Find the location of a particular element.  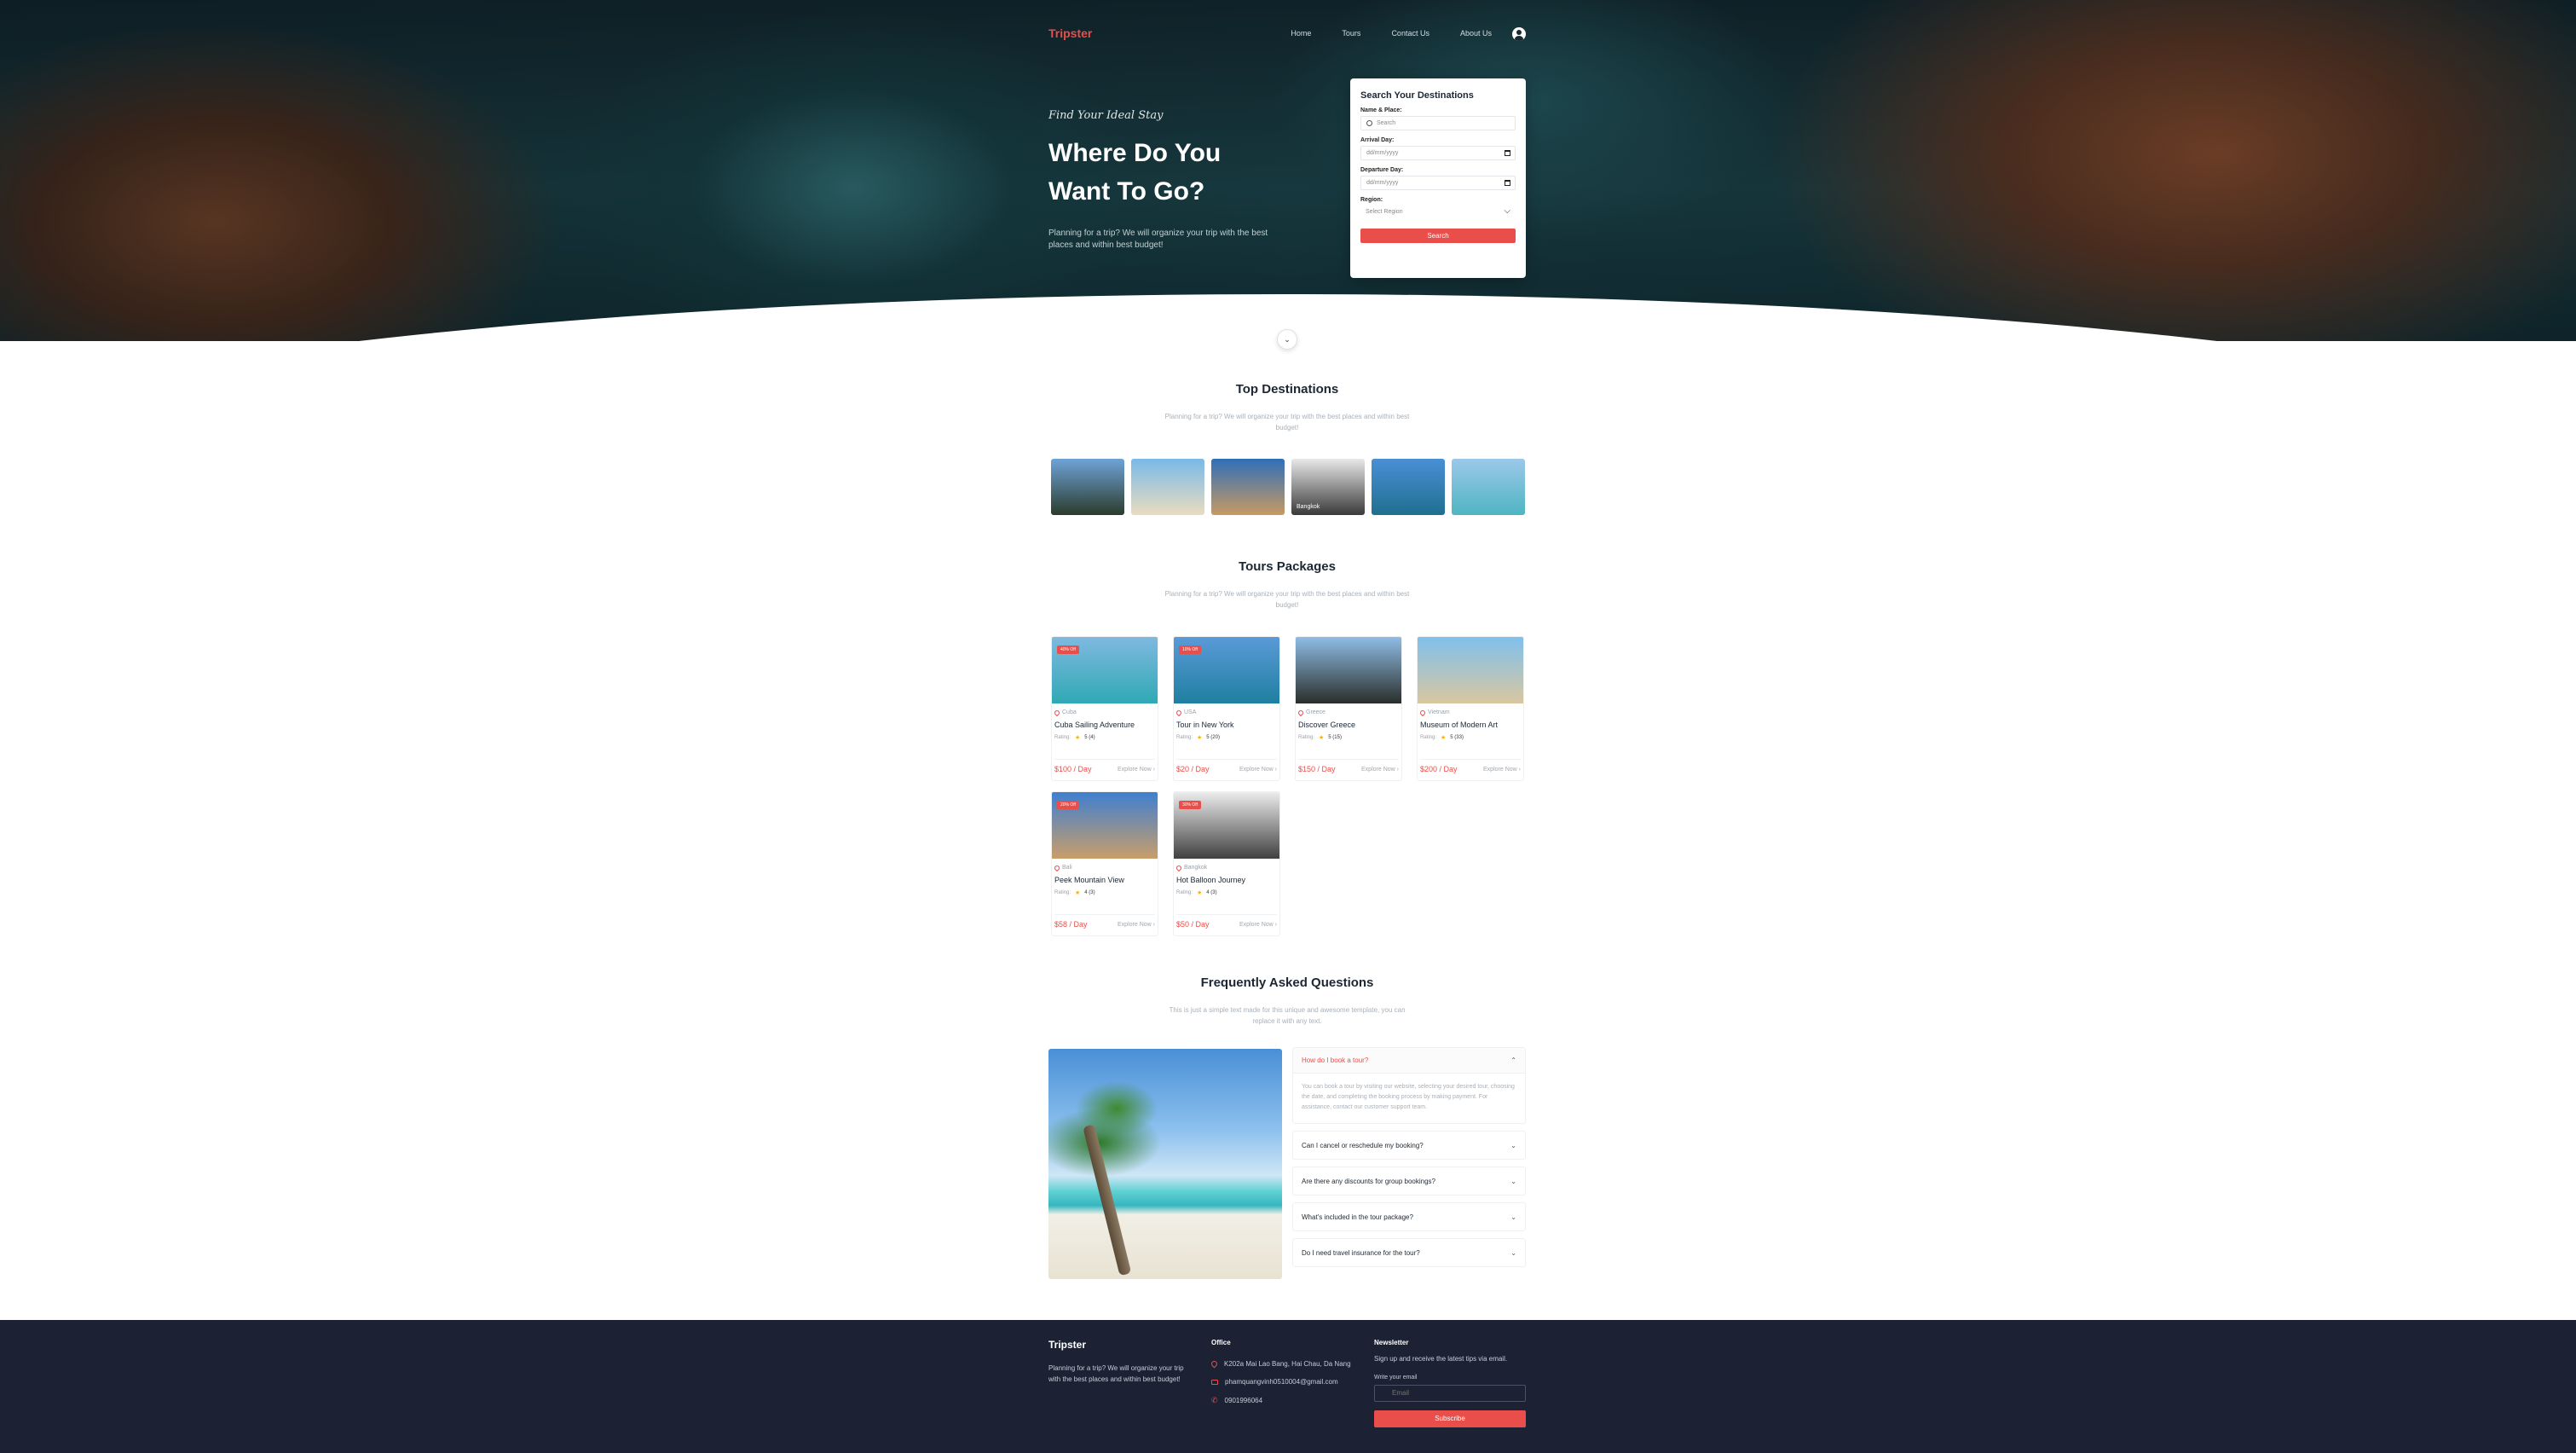

tour-name: Discover Greece is located at coordinates (1348, 725).